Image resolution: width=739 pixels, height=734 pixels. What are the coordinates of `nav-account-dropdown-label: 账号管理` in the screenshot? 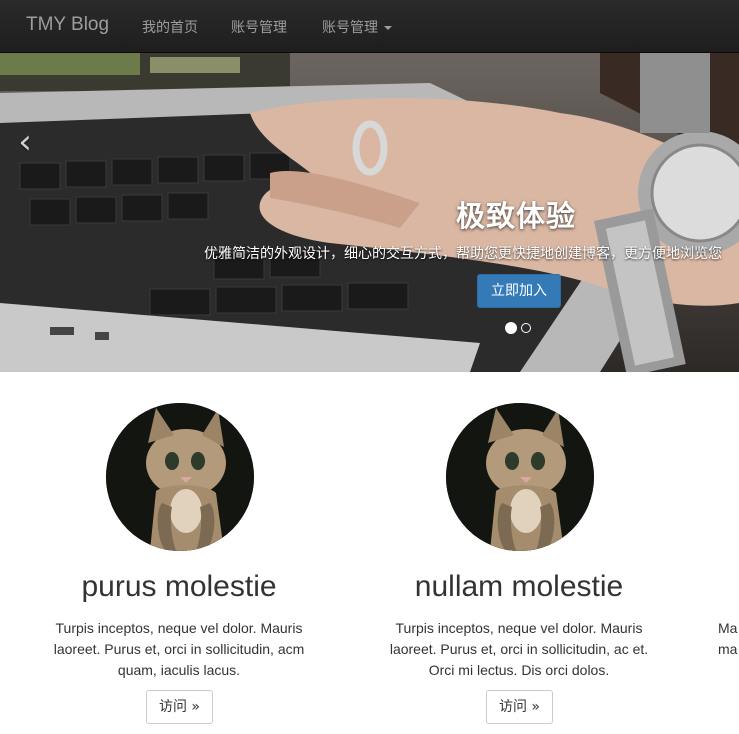 It's located at (350, 28).